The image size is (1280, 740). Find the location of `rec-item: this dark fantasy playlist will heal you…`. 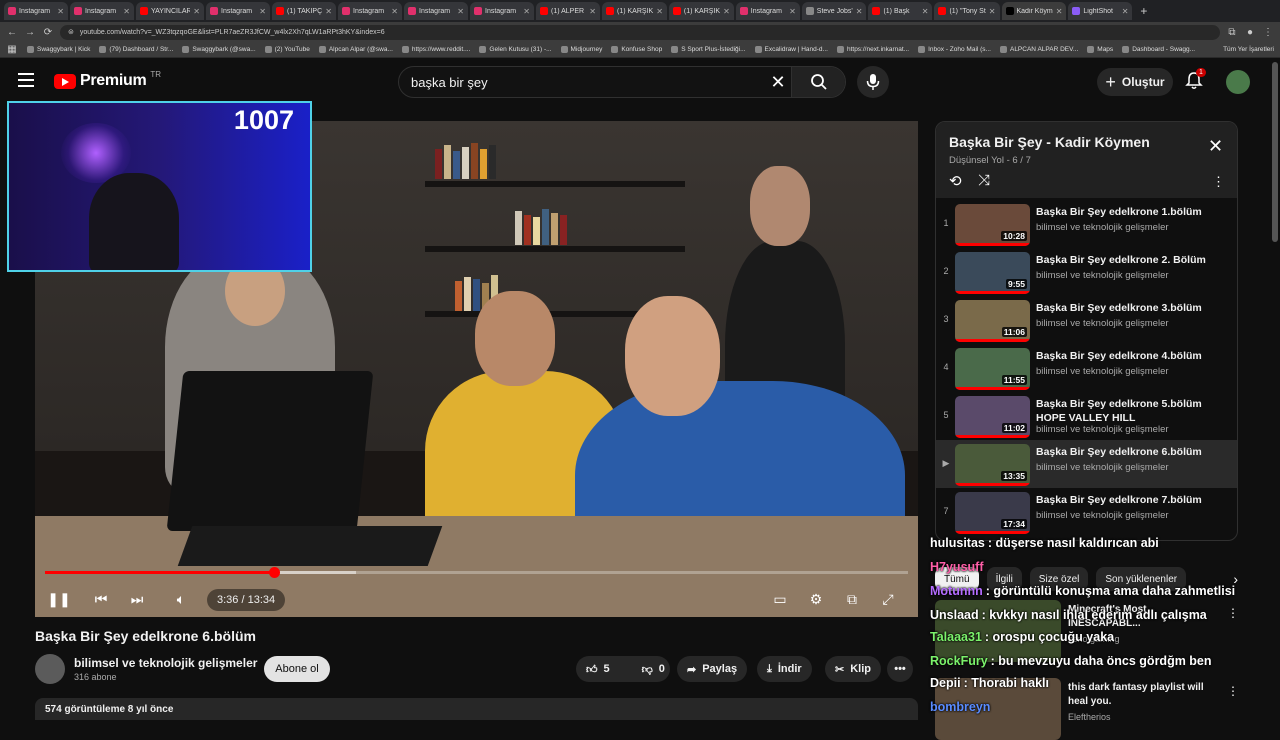

rec-item: this dark fantasy playlist will heal you… is located at coordinates (1087, 709).